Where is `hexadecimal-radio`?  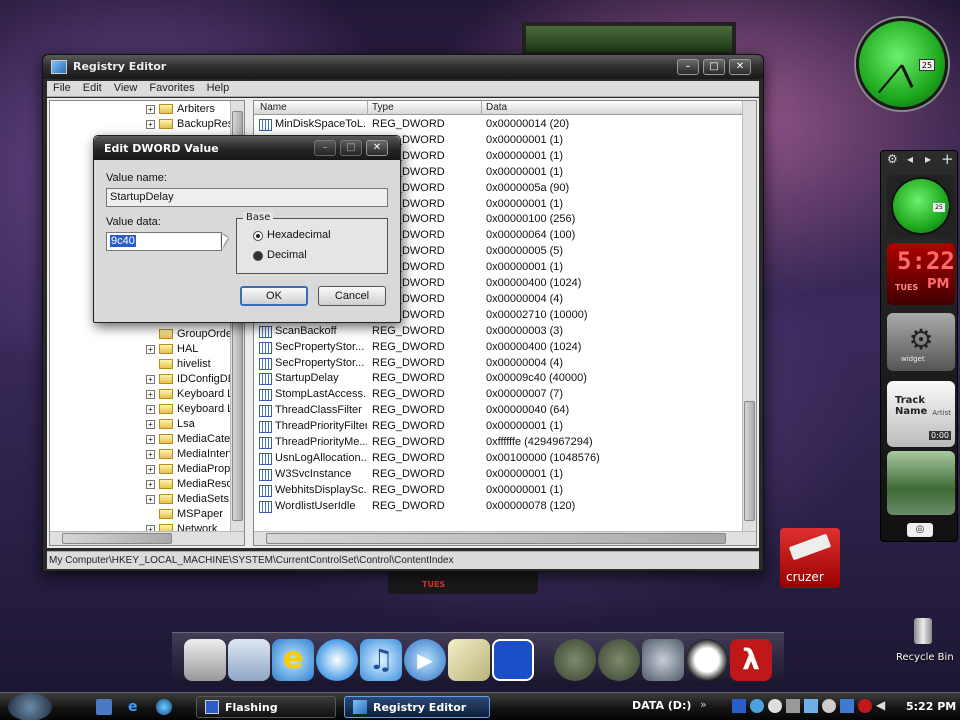 hexadecimal-radio is located at coordinates (258, 236).